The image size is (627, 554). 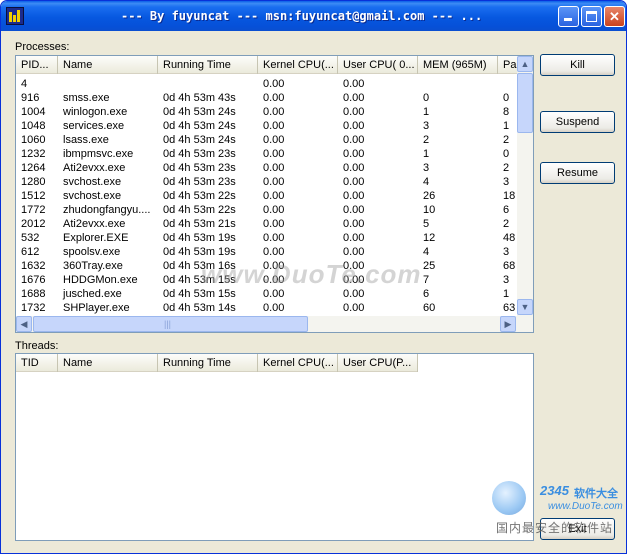 What do you see at coordinates (568, 19) in the screenshot?
I see `minimize-icon` at bounding box center [568, 19].